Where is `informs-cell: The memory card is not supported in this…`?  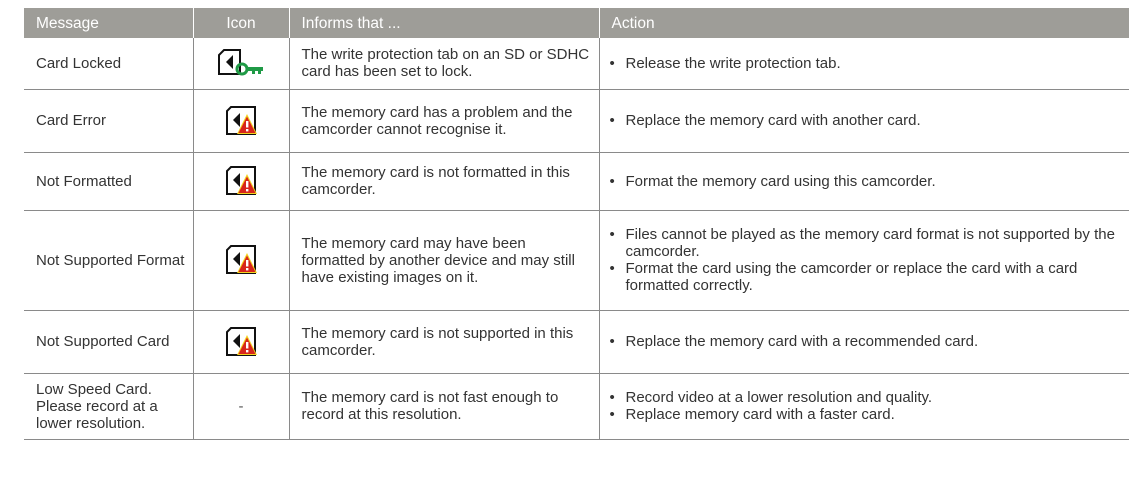 informs-cell: The memory card is not supported in this… is located at coordinates (444, 342).